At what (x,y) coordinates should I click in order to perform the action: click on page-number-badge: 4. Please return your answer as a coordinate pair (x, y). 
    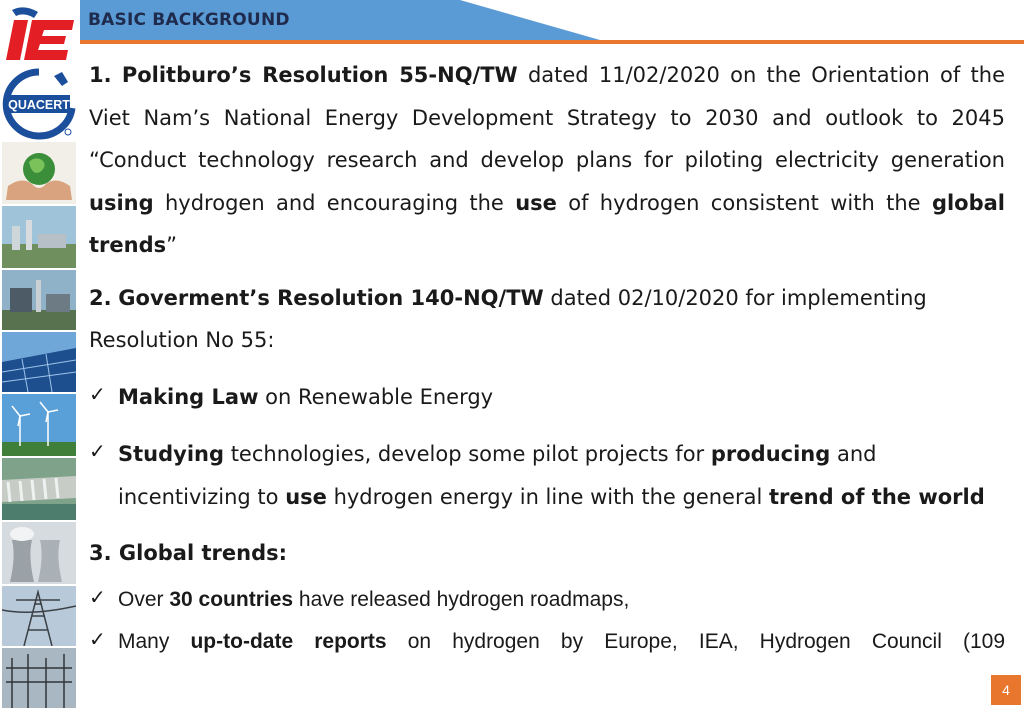
    Looking at the image, I should click on (1006, 690).